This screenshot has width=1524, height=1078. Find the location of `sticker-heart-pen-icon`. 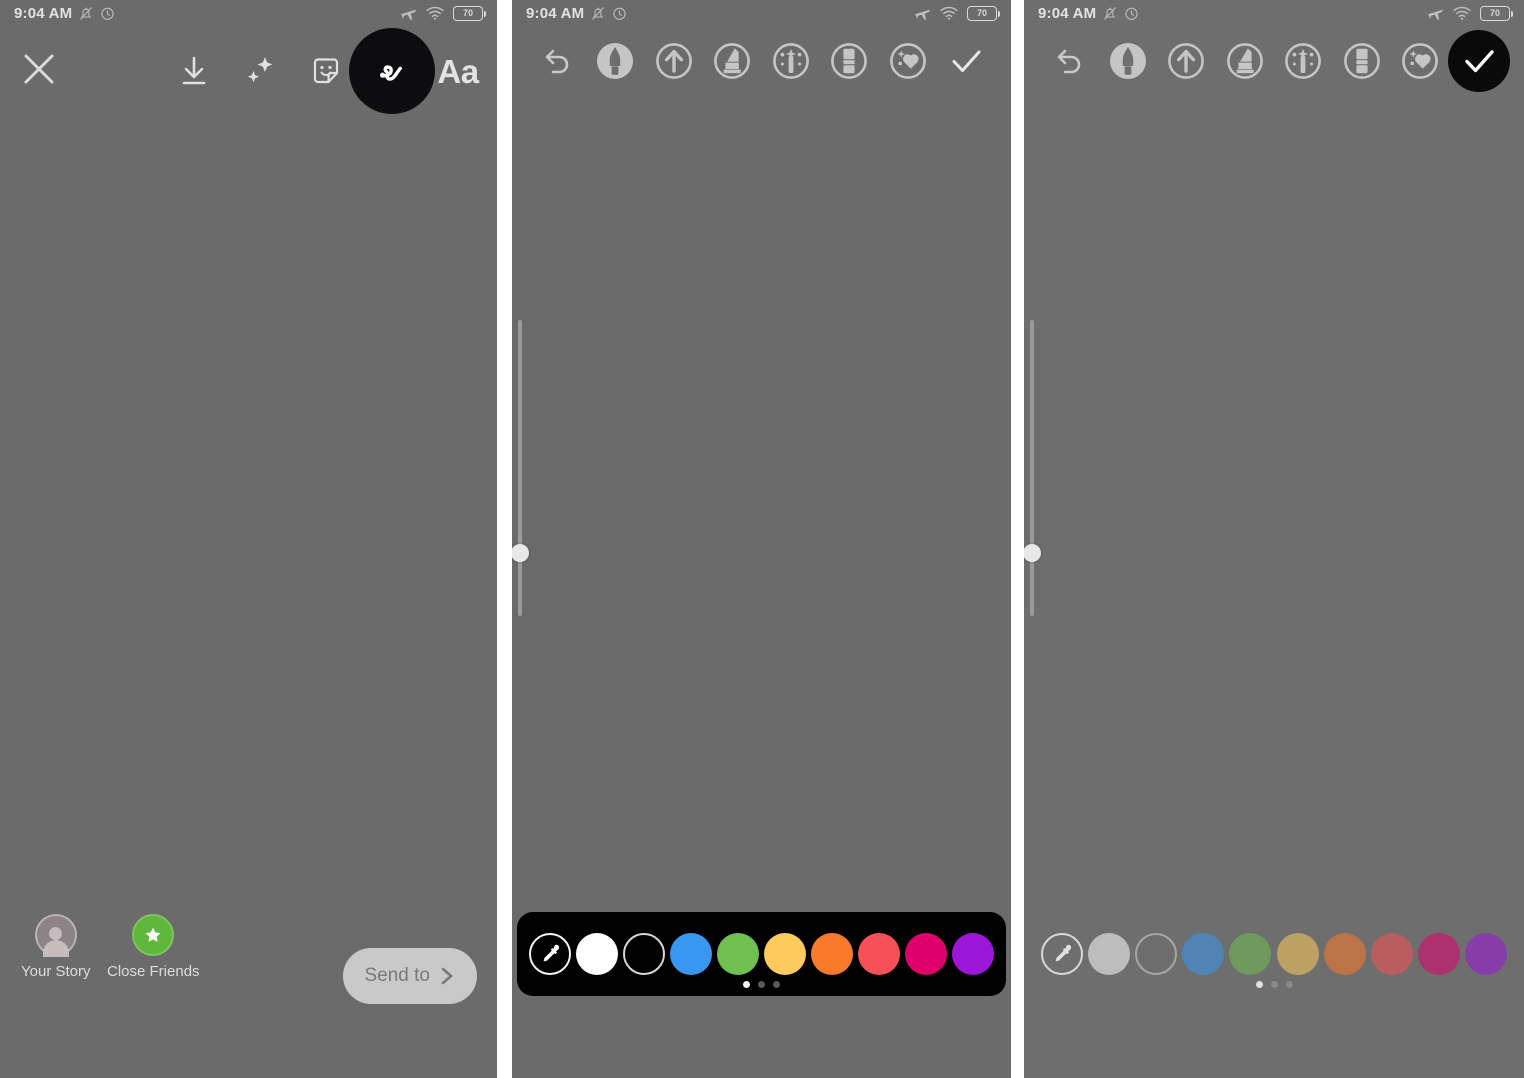

sticker-heart-pen-icon is located at coordinates (1420, 61).